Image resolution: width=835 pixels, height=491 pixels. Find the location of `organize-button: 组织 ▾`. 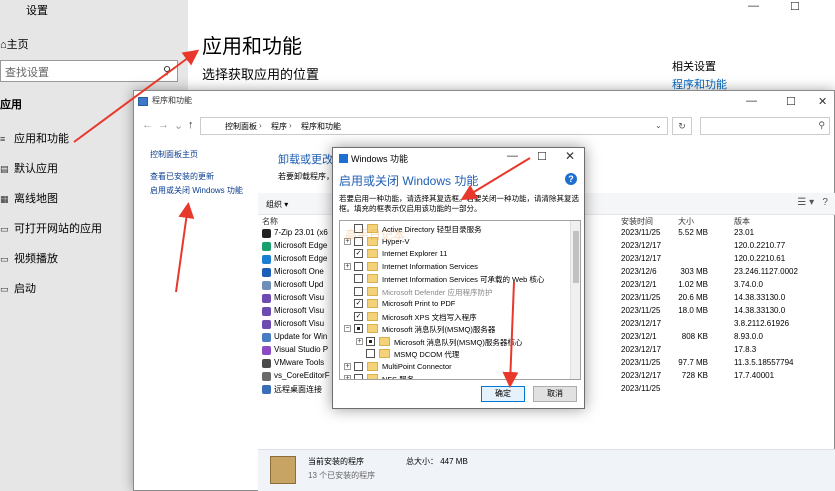

organize-button: 组织 ▾ is located at coordinates (277, 204).